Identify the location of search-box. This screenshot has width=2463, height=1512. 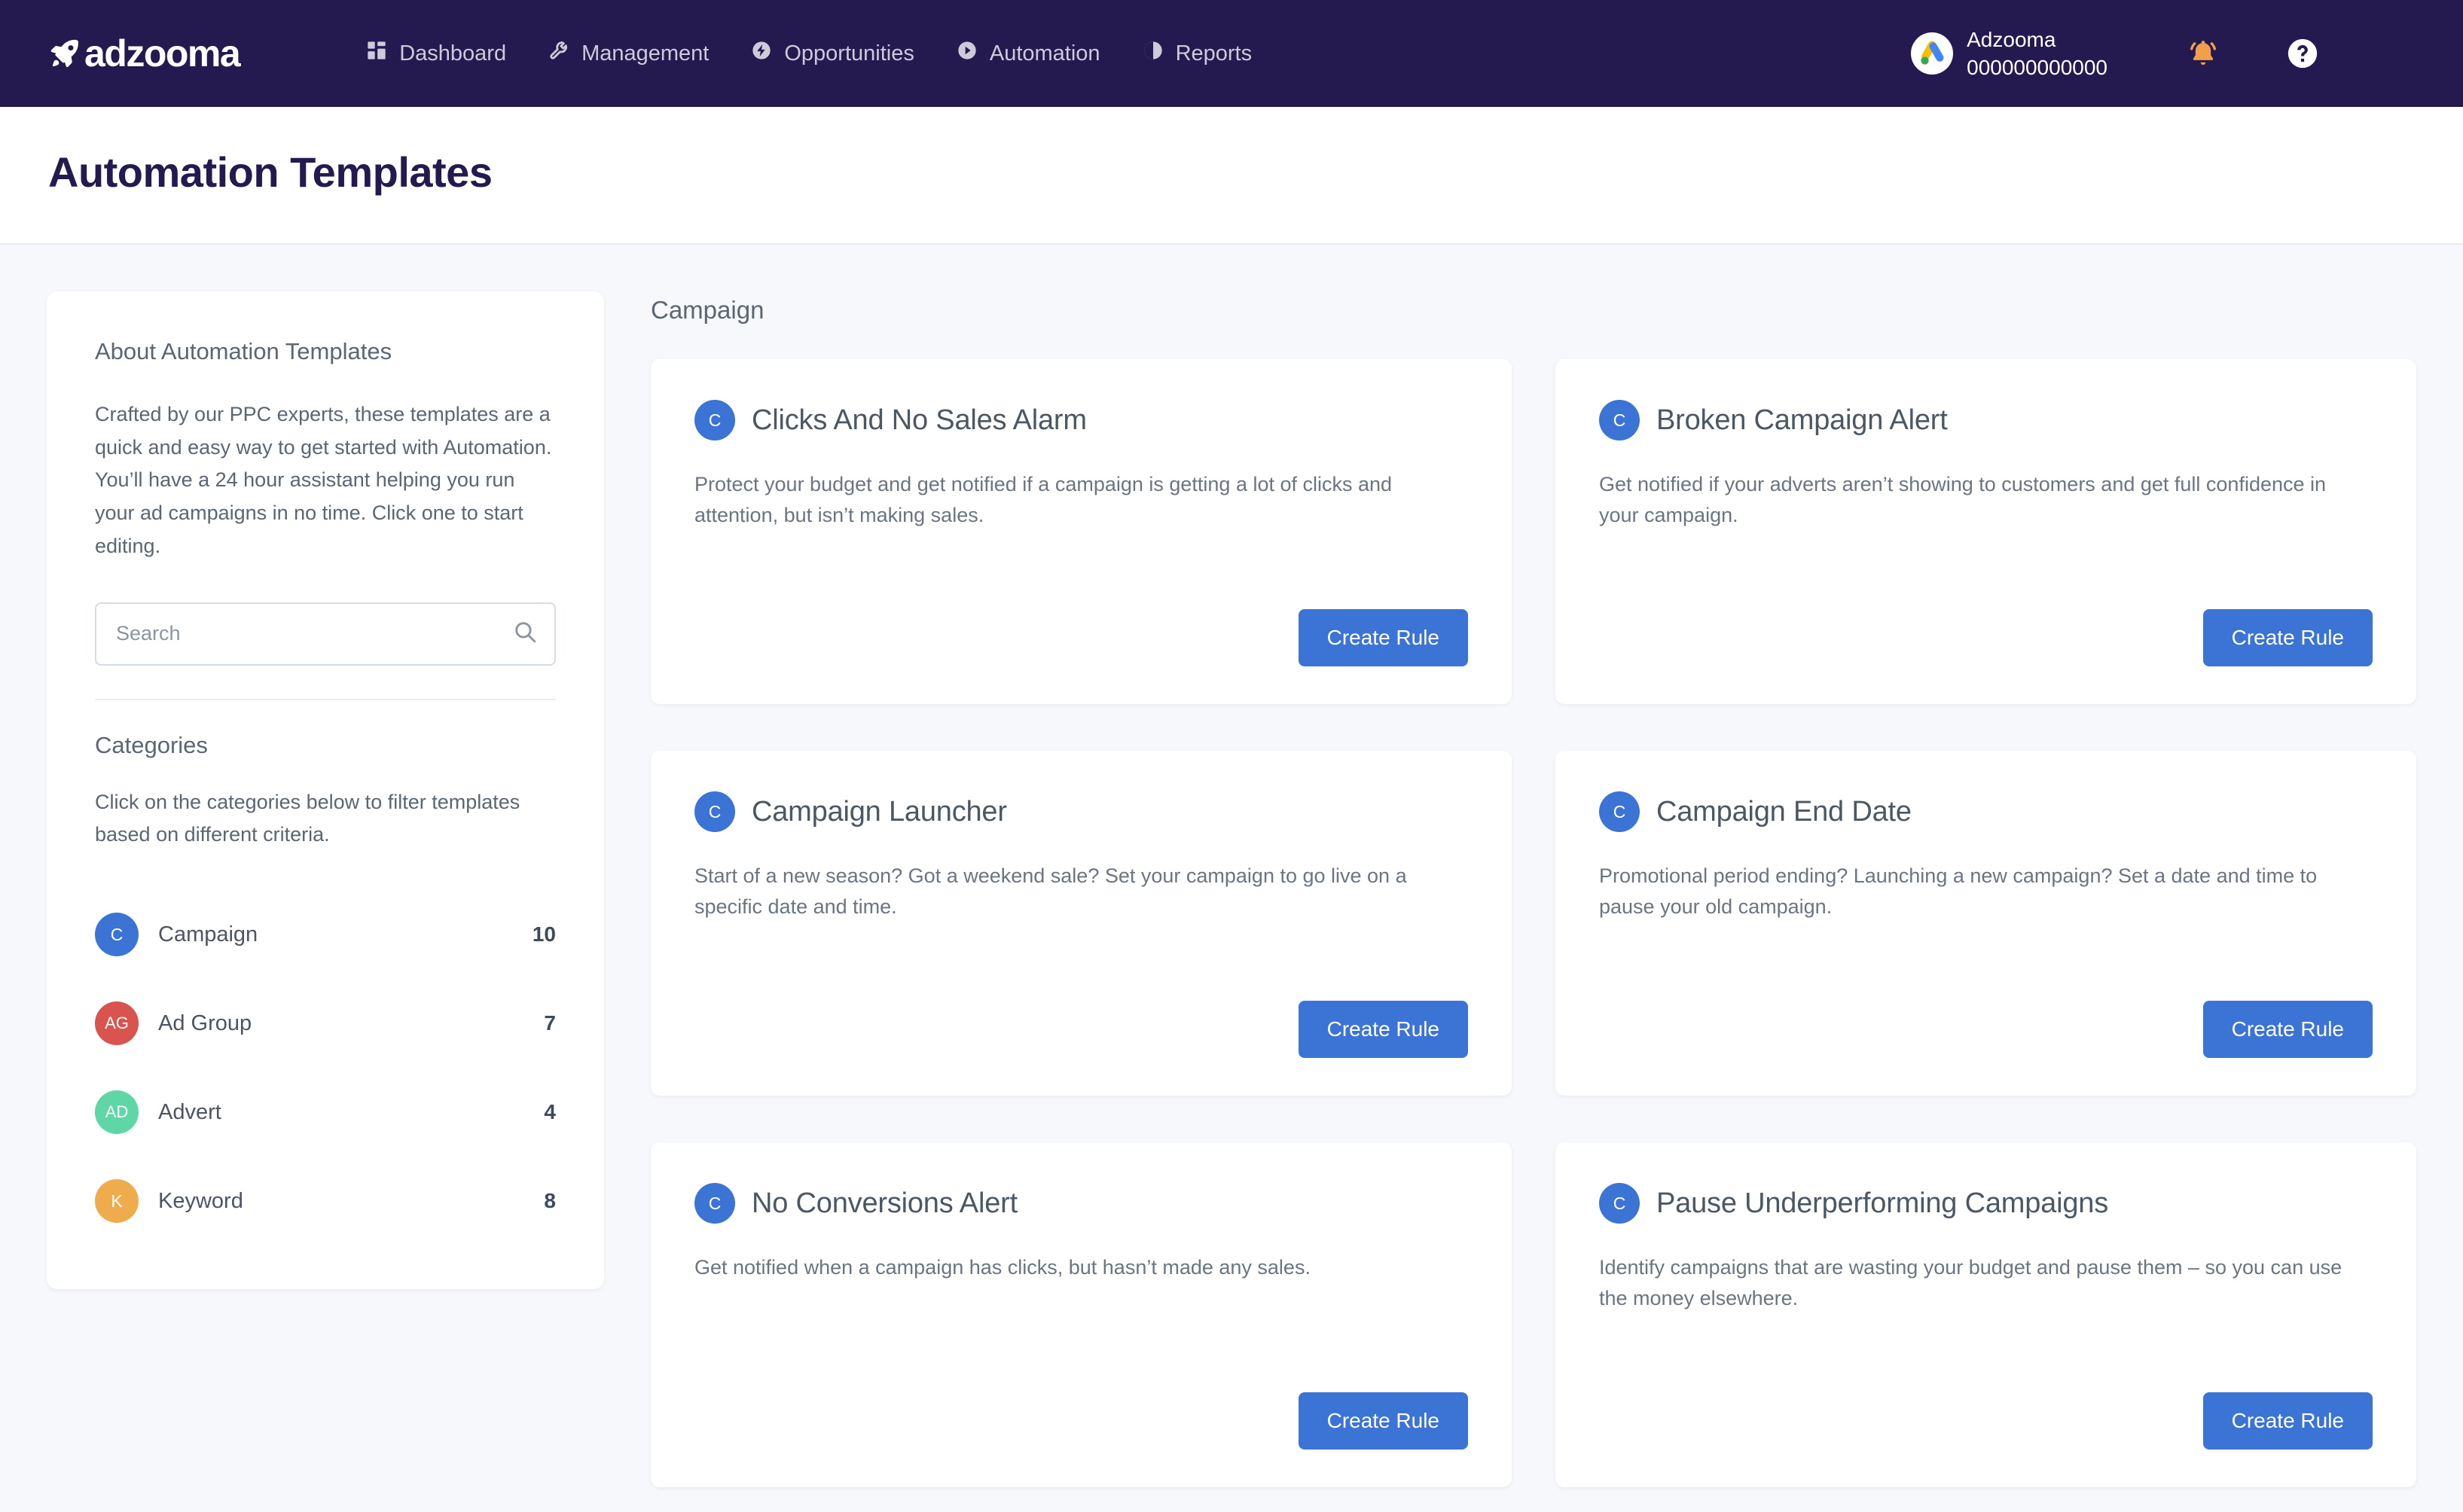
(325, 634).